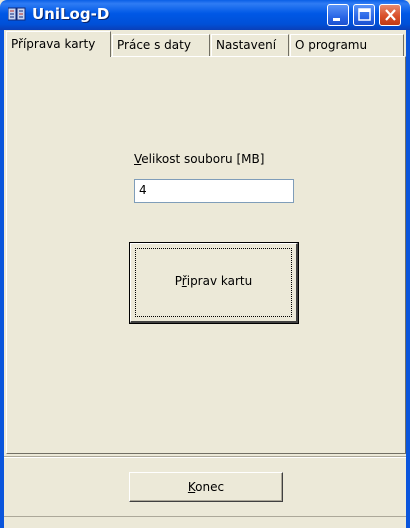 The width and height of the screenshot is (410, 528). I want to click on window-frame-right, so click(408, 279).